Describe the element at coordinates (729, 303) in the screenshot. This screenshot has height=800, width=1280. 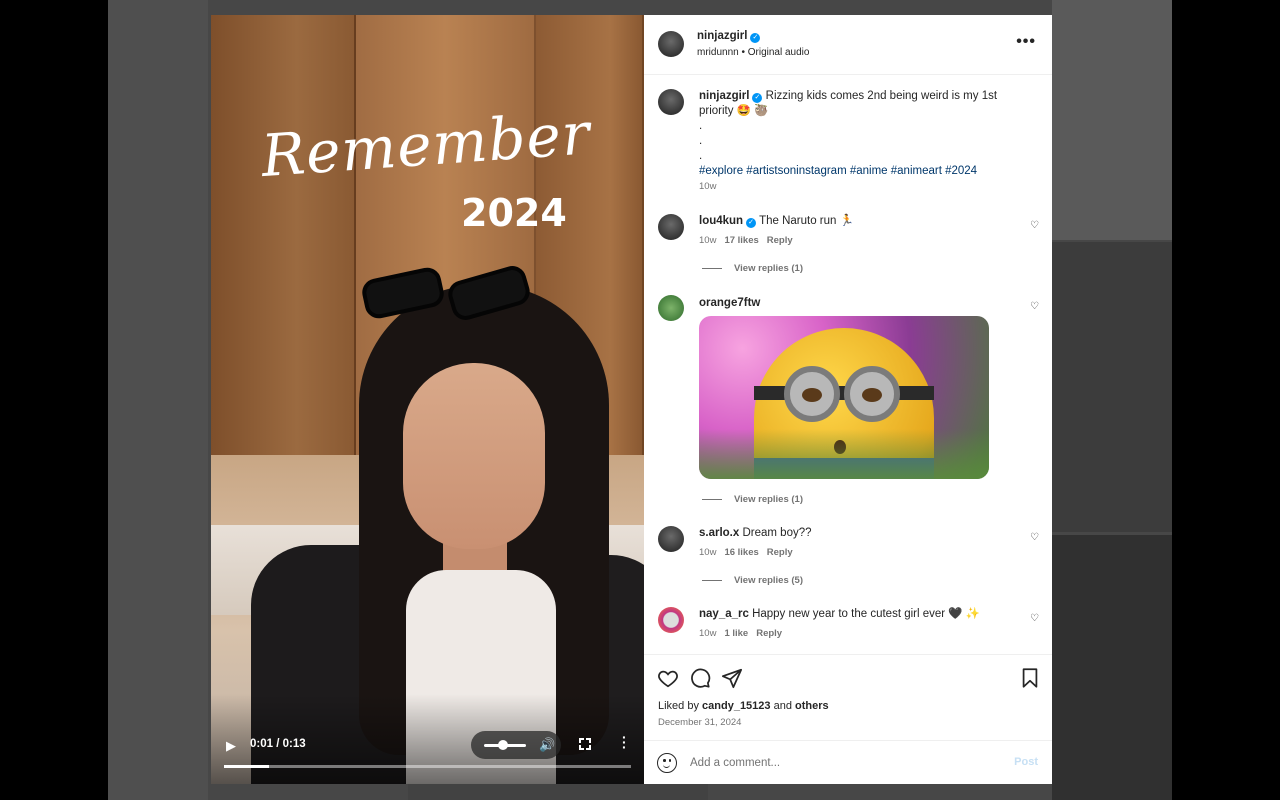
I see `comment-username: orange7ftw` at that location.